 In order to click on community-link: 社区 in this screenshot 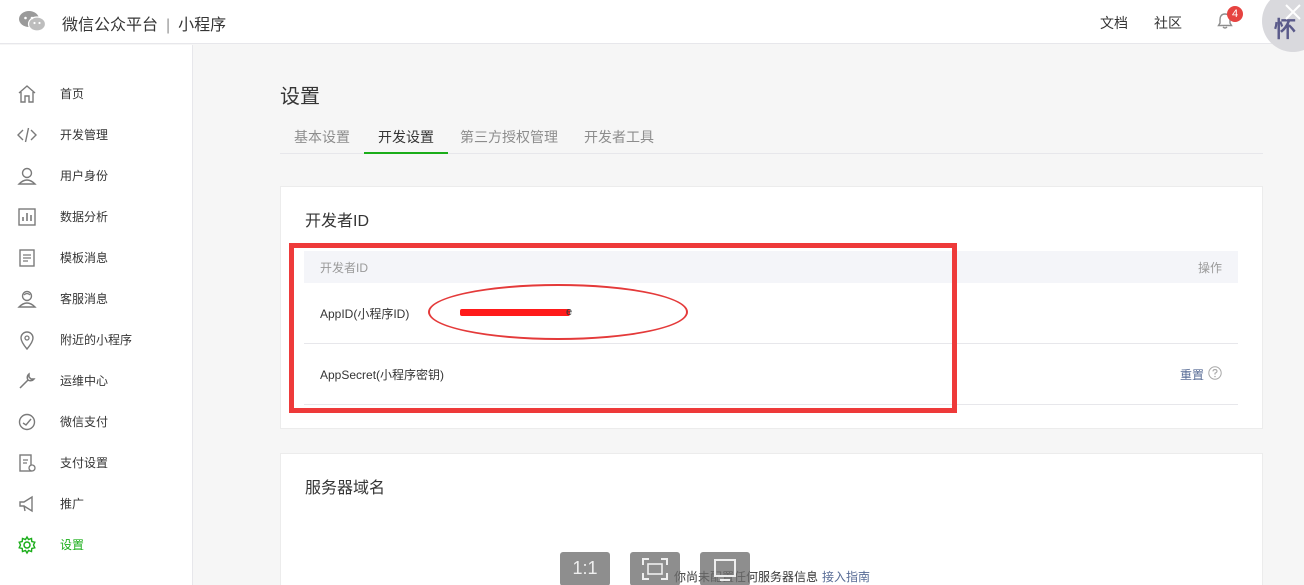, I will do `click(1168, 23)`.